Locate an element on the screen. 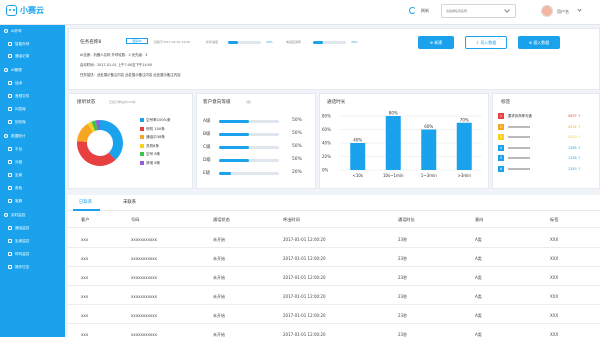 This screenshot has height=337, width=600. sidebar-item-operation-log: 操作日志 is located at coordinates (18, 267).